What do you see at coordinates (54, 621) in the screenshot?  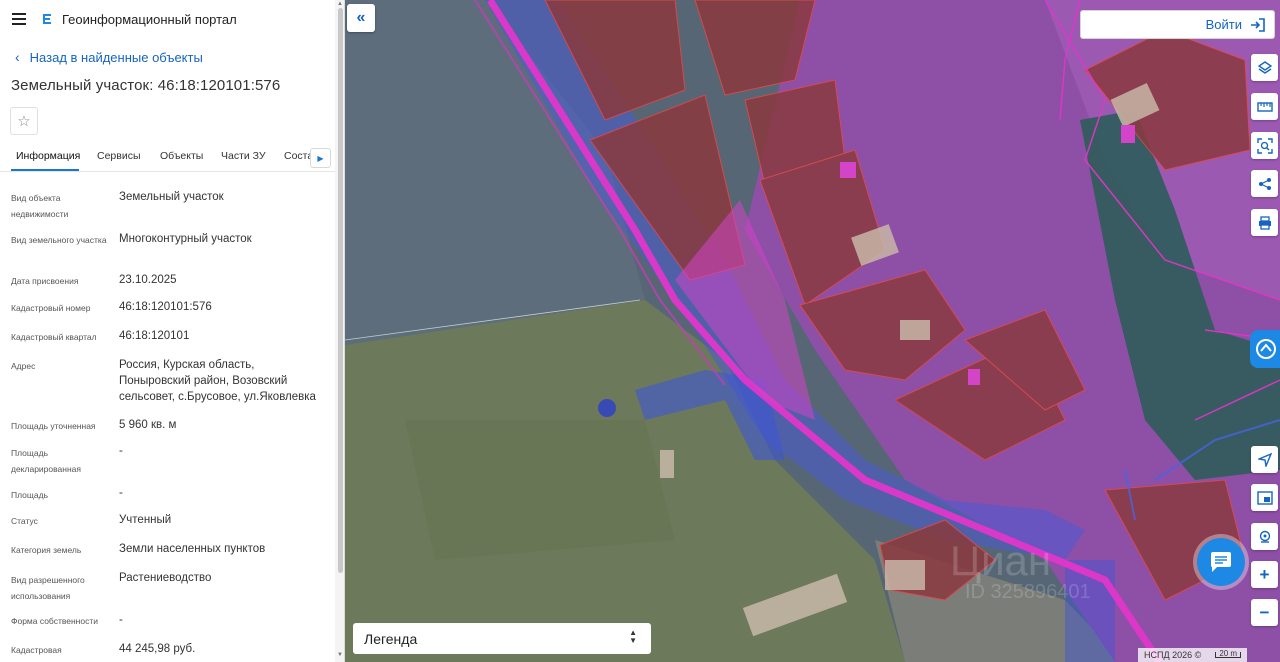 I see `prop-label: Форма собственности` at bounding box center [54, 621].